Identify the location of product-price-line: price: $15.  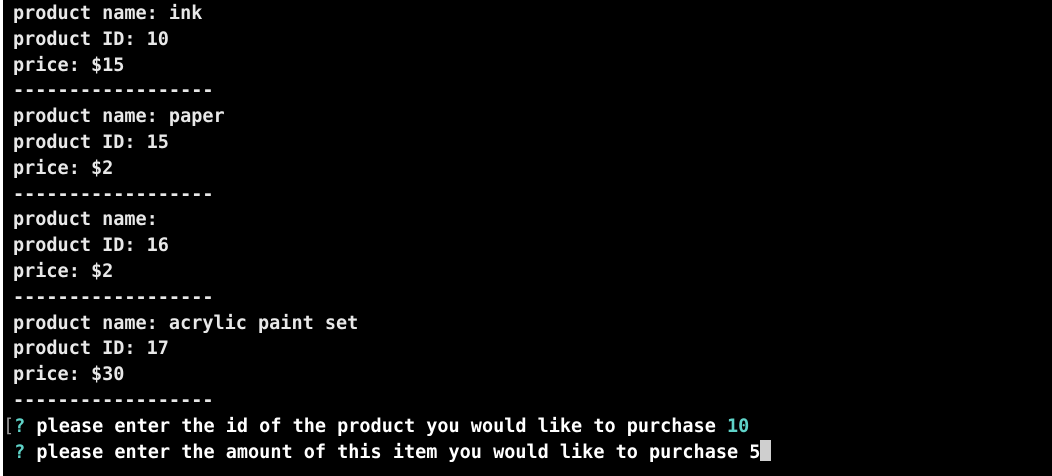
(69, 65).